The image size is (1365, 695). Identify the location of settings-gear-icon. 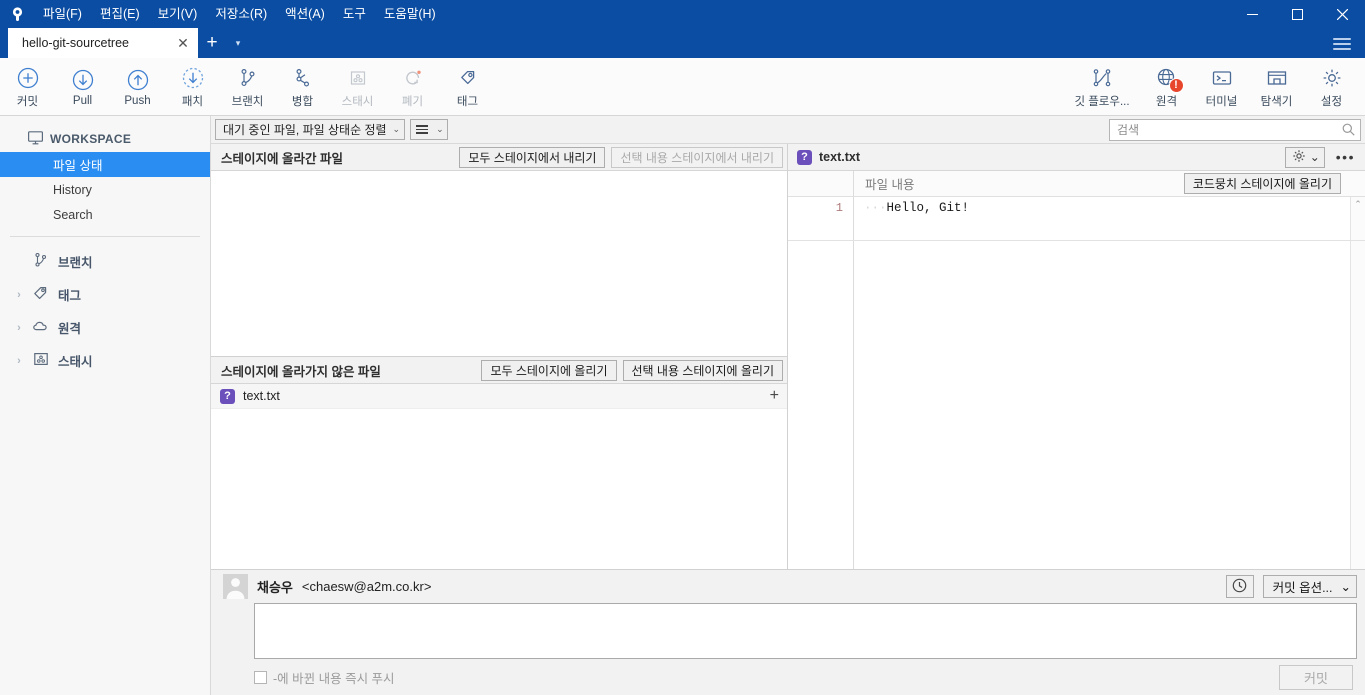
(1332, 78).